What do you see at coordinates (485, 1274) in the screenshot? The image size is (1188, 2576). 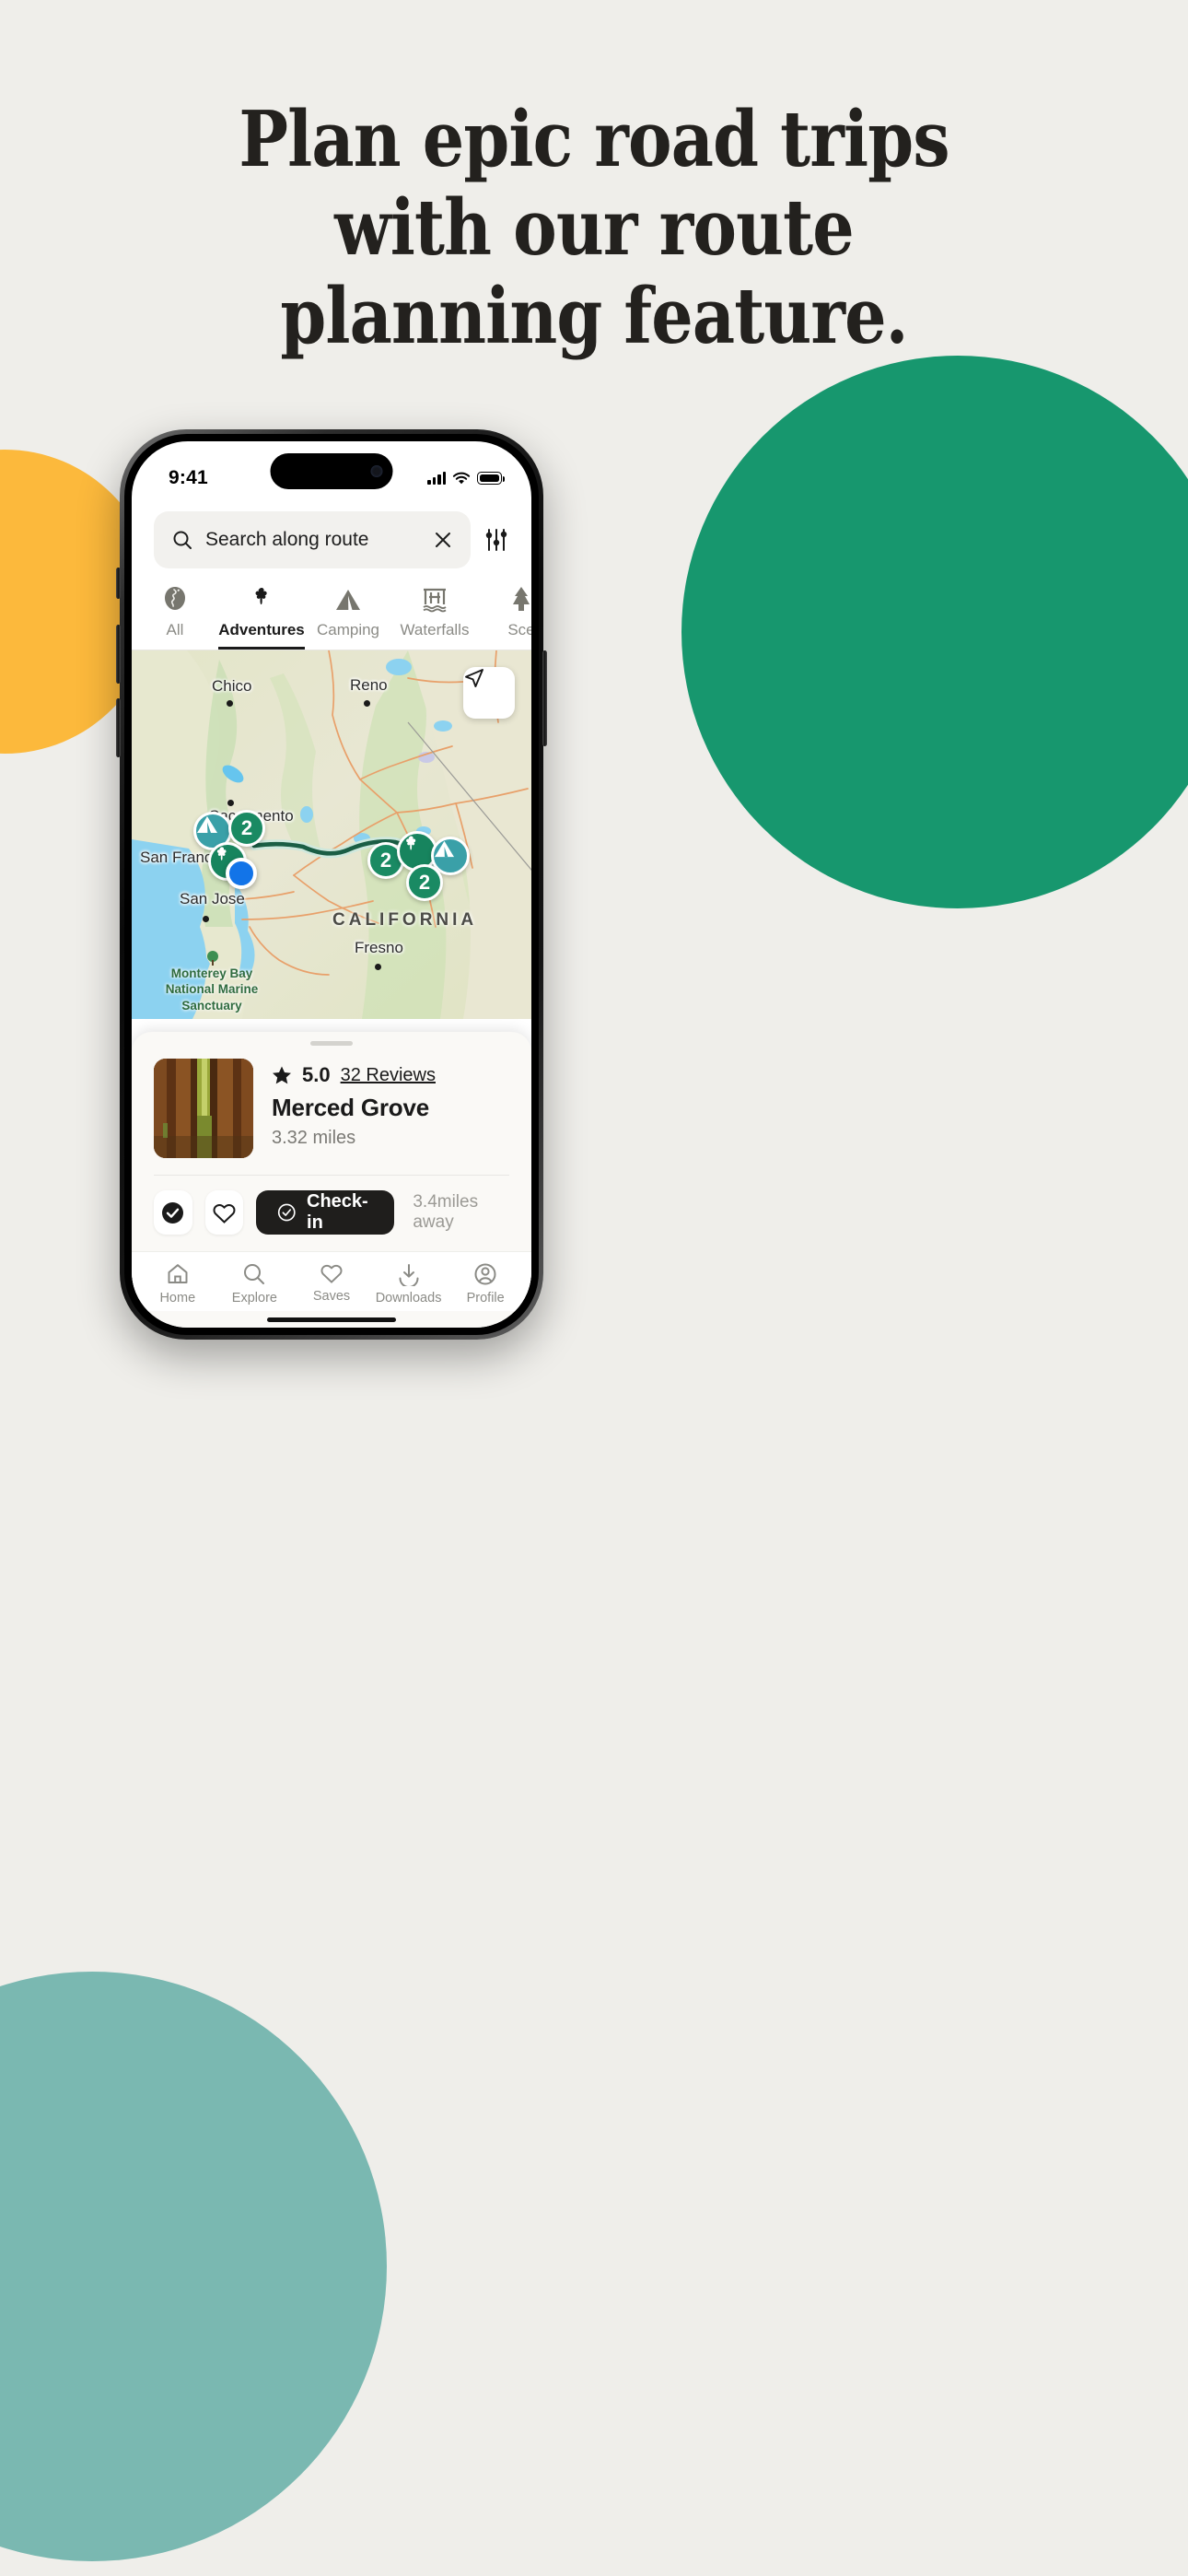 I see `person-circle-icon` at bounding box center [485, 1274].